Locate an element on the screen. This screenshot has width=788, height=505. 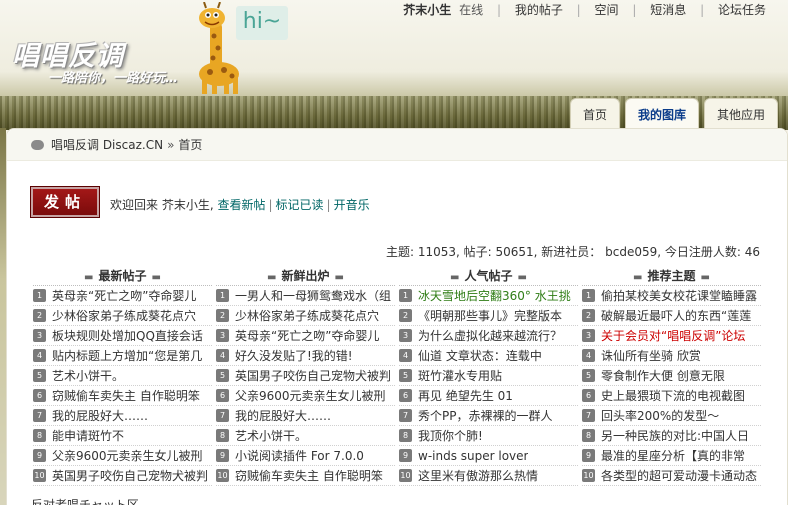
thread-title-link: 斑竹灌水专用贴 is located at coordinates (460, 375).